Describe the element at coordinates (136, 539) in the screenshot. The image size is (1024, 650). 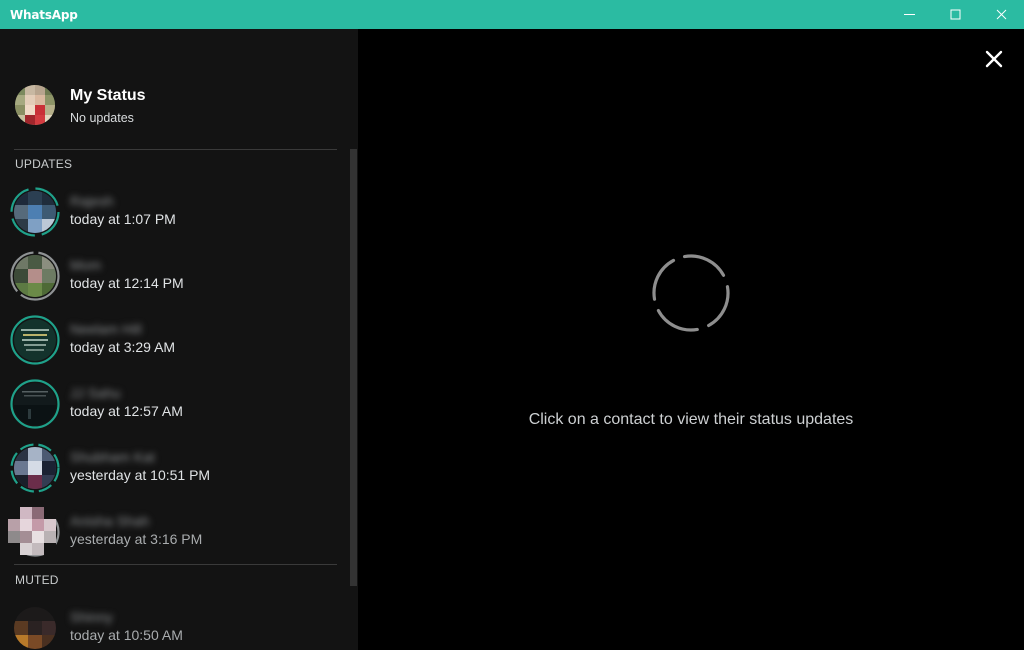
I see `status-time: yesterday at 3:16 PM` at that location.